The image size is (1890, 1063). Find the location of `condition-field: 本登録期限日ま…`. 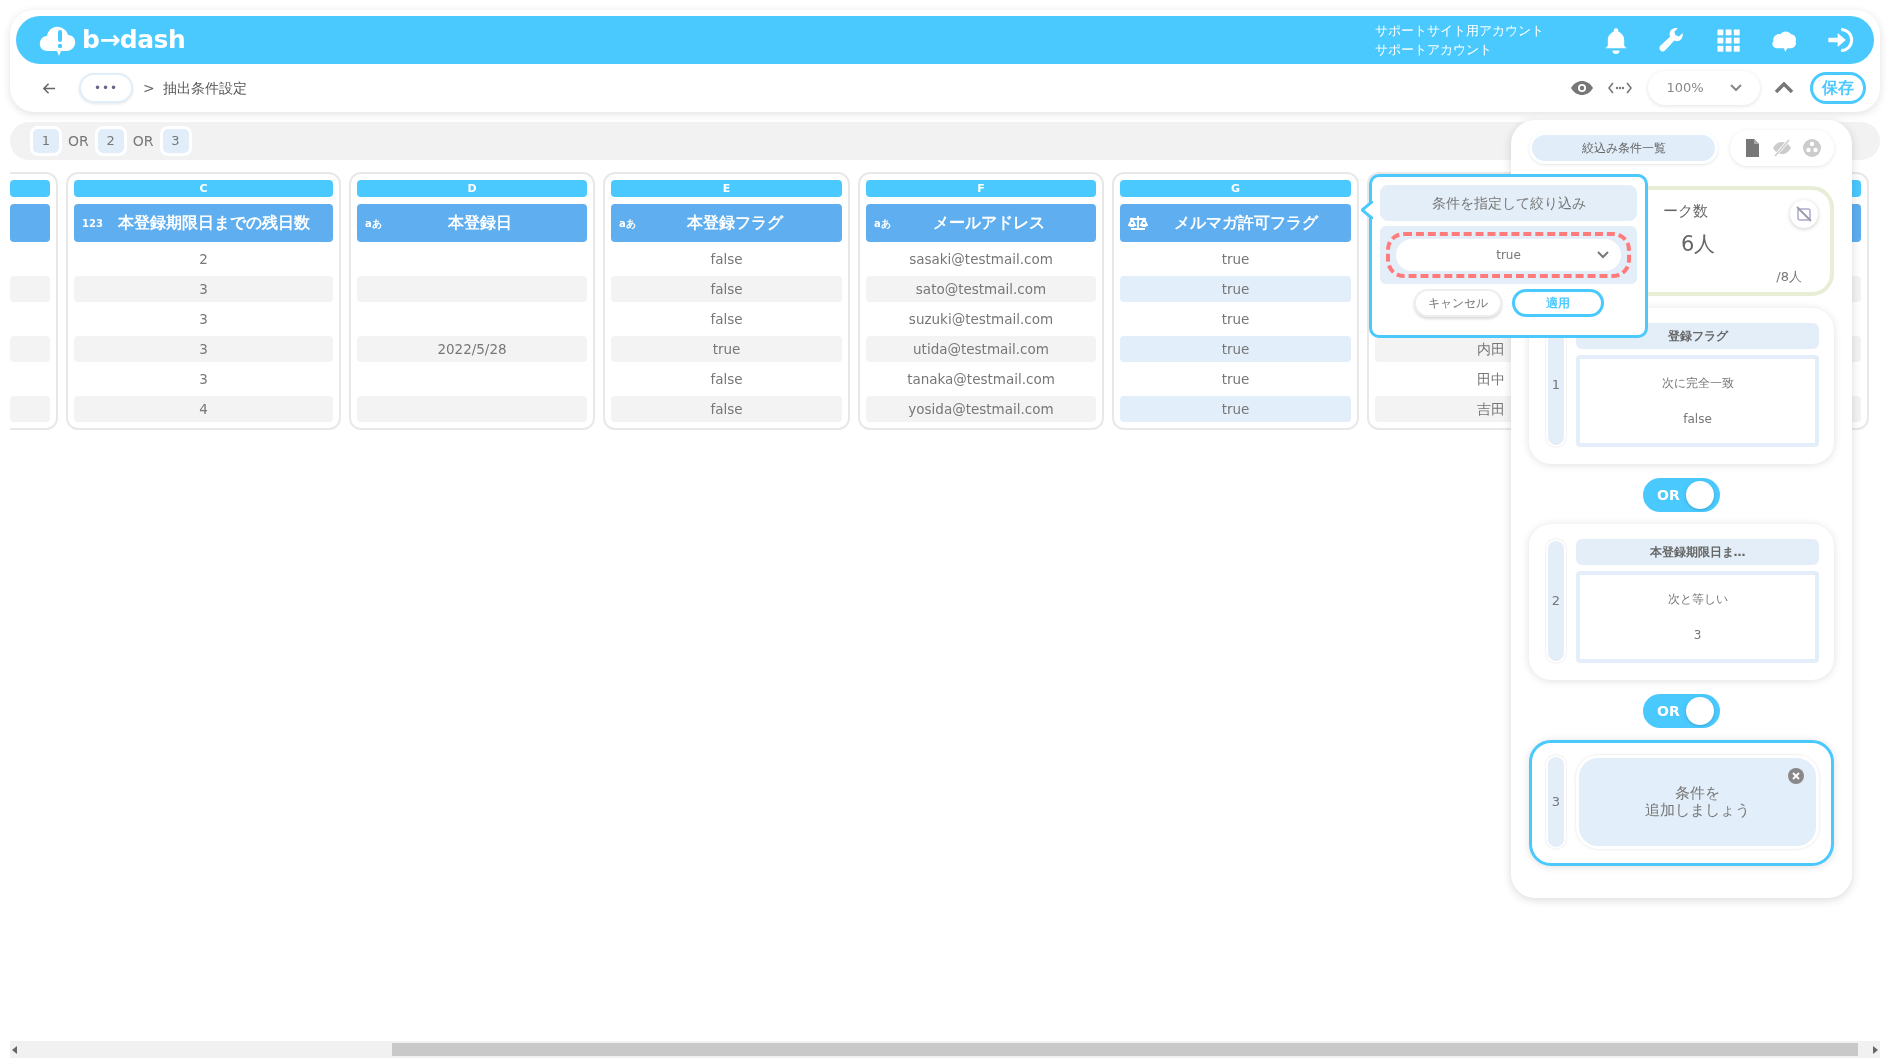

condition-field: 本登録期限日ま… is located at coordinates (1697, 552).